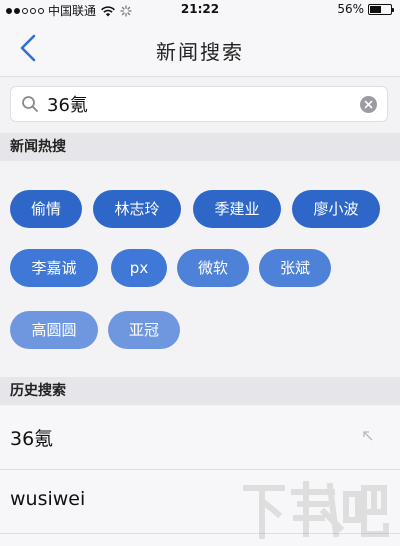  I want to click on search-box, so click(199, 104).